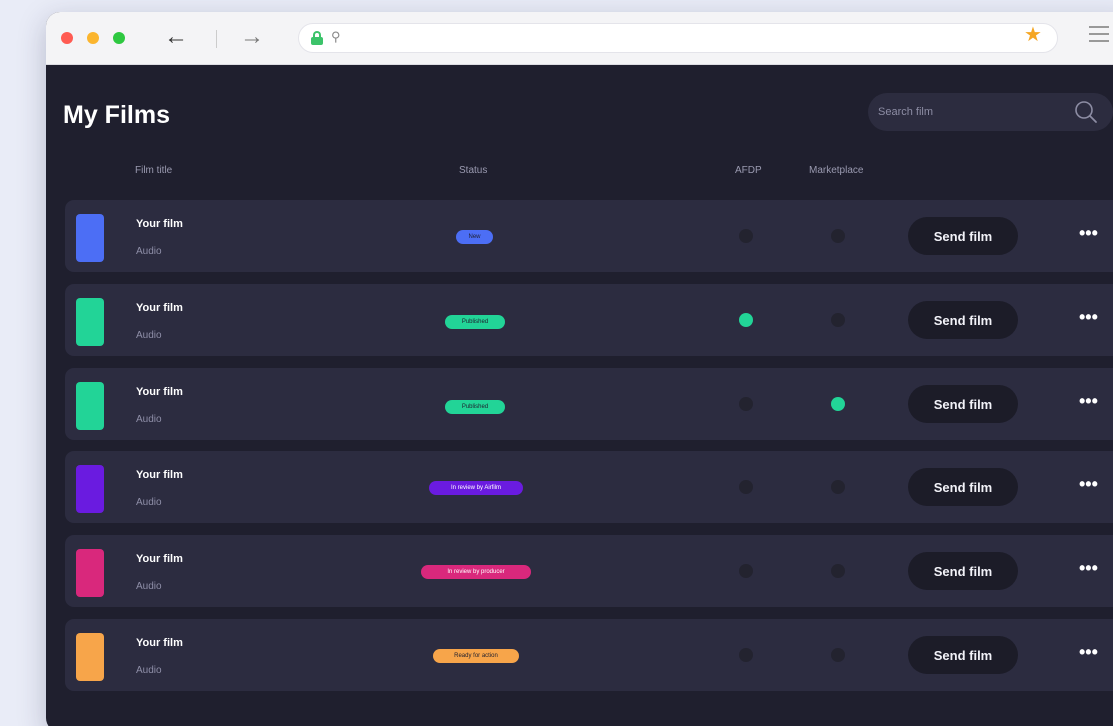 The width and height of the screenshot is (1113, 726). Describe the element at coordinates (216, 39) in the screenshot. I see `nav-divider` at that location.